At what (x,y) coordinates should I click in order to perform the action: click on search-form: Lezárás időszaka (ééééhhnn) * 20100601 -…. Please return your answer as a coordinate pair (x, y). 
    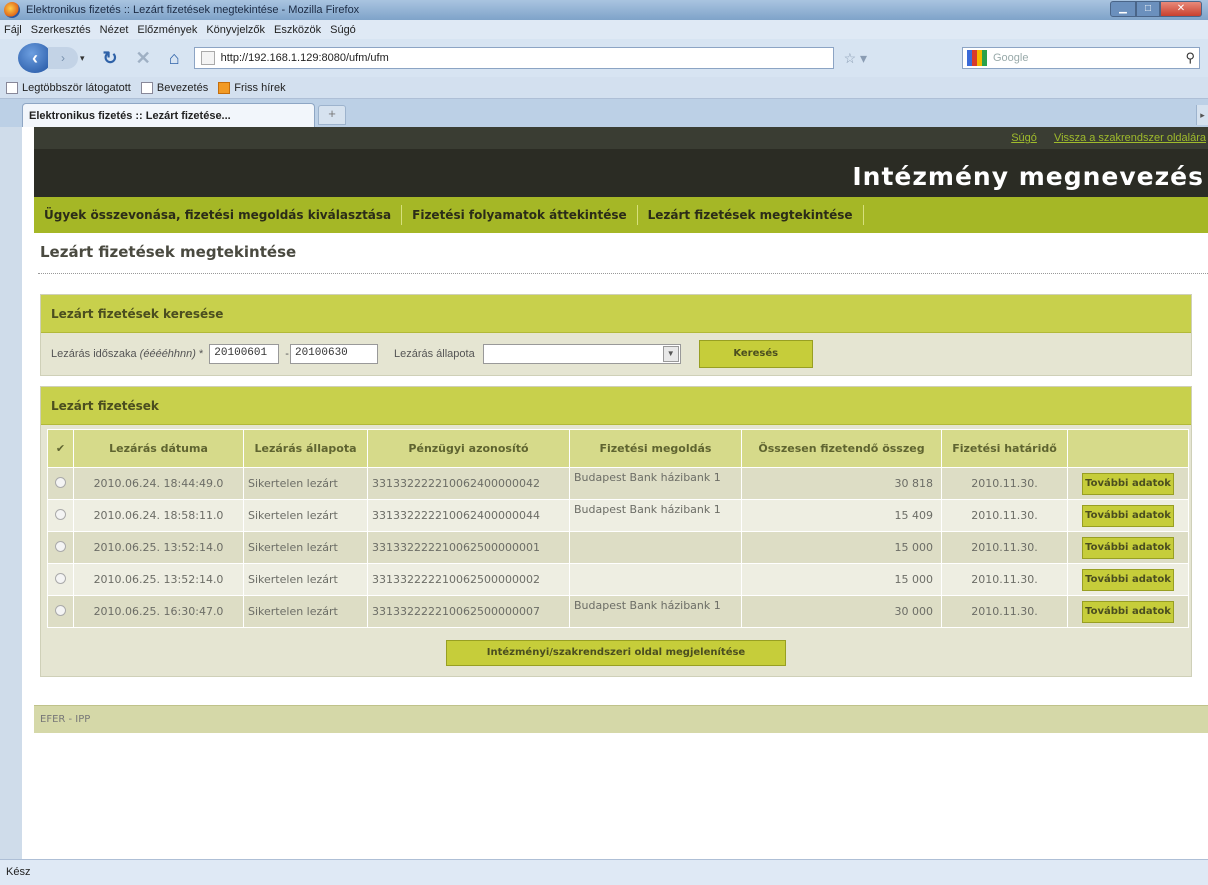
    Looking at the image, I should click on (616, 354).